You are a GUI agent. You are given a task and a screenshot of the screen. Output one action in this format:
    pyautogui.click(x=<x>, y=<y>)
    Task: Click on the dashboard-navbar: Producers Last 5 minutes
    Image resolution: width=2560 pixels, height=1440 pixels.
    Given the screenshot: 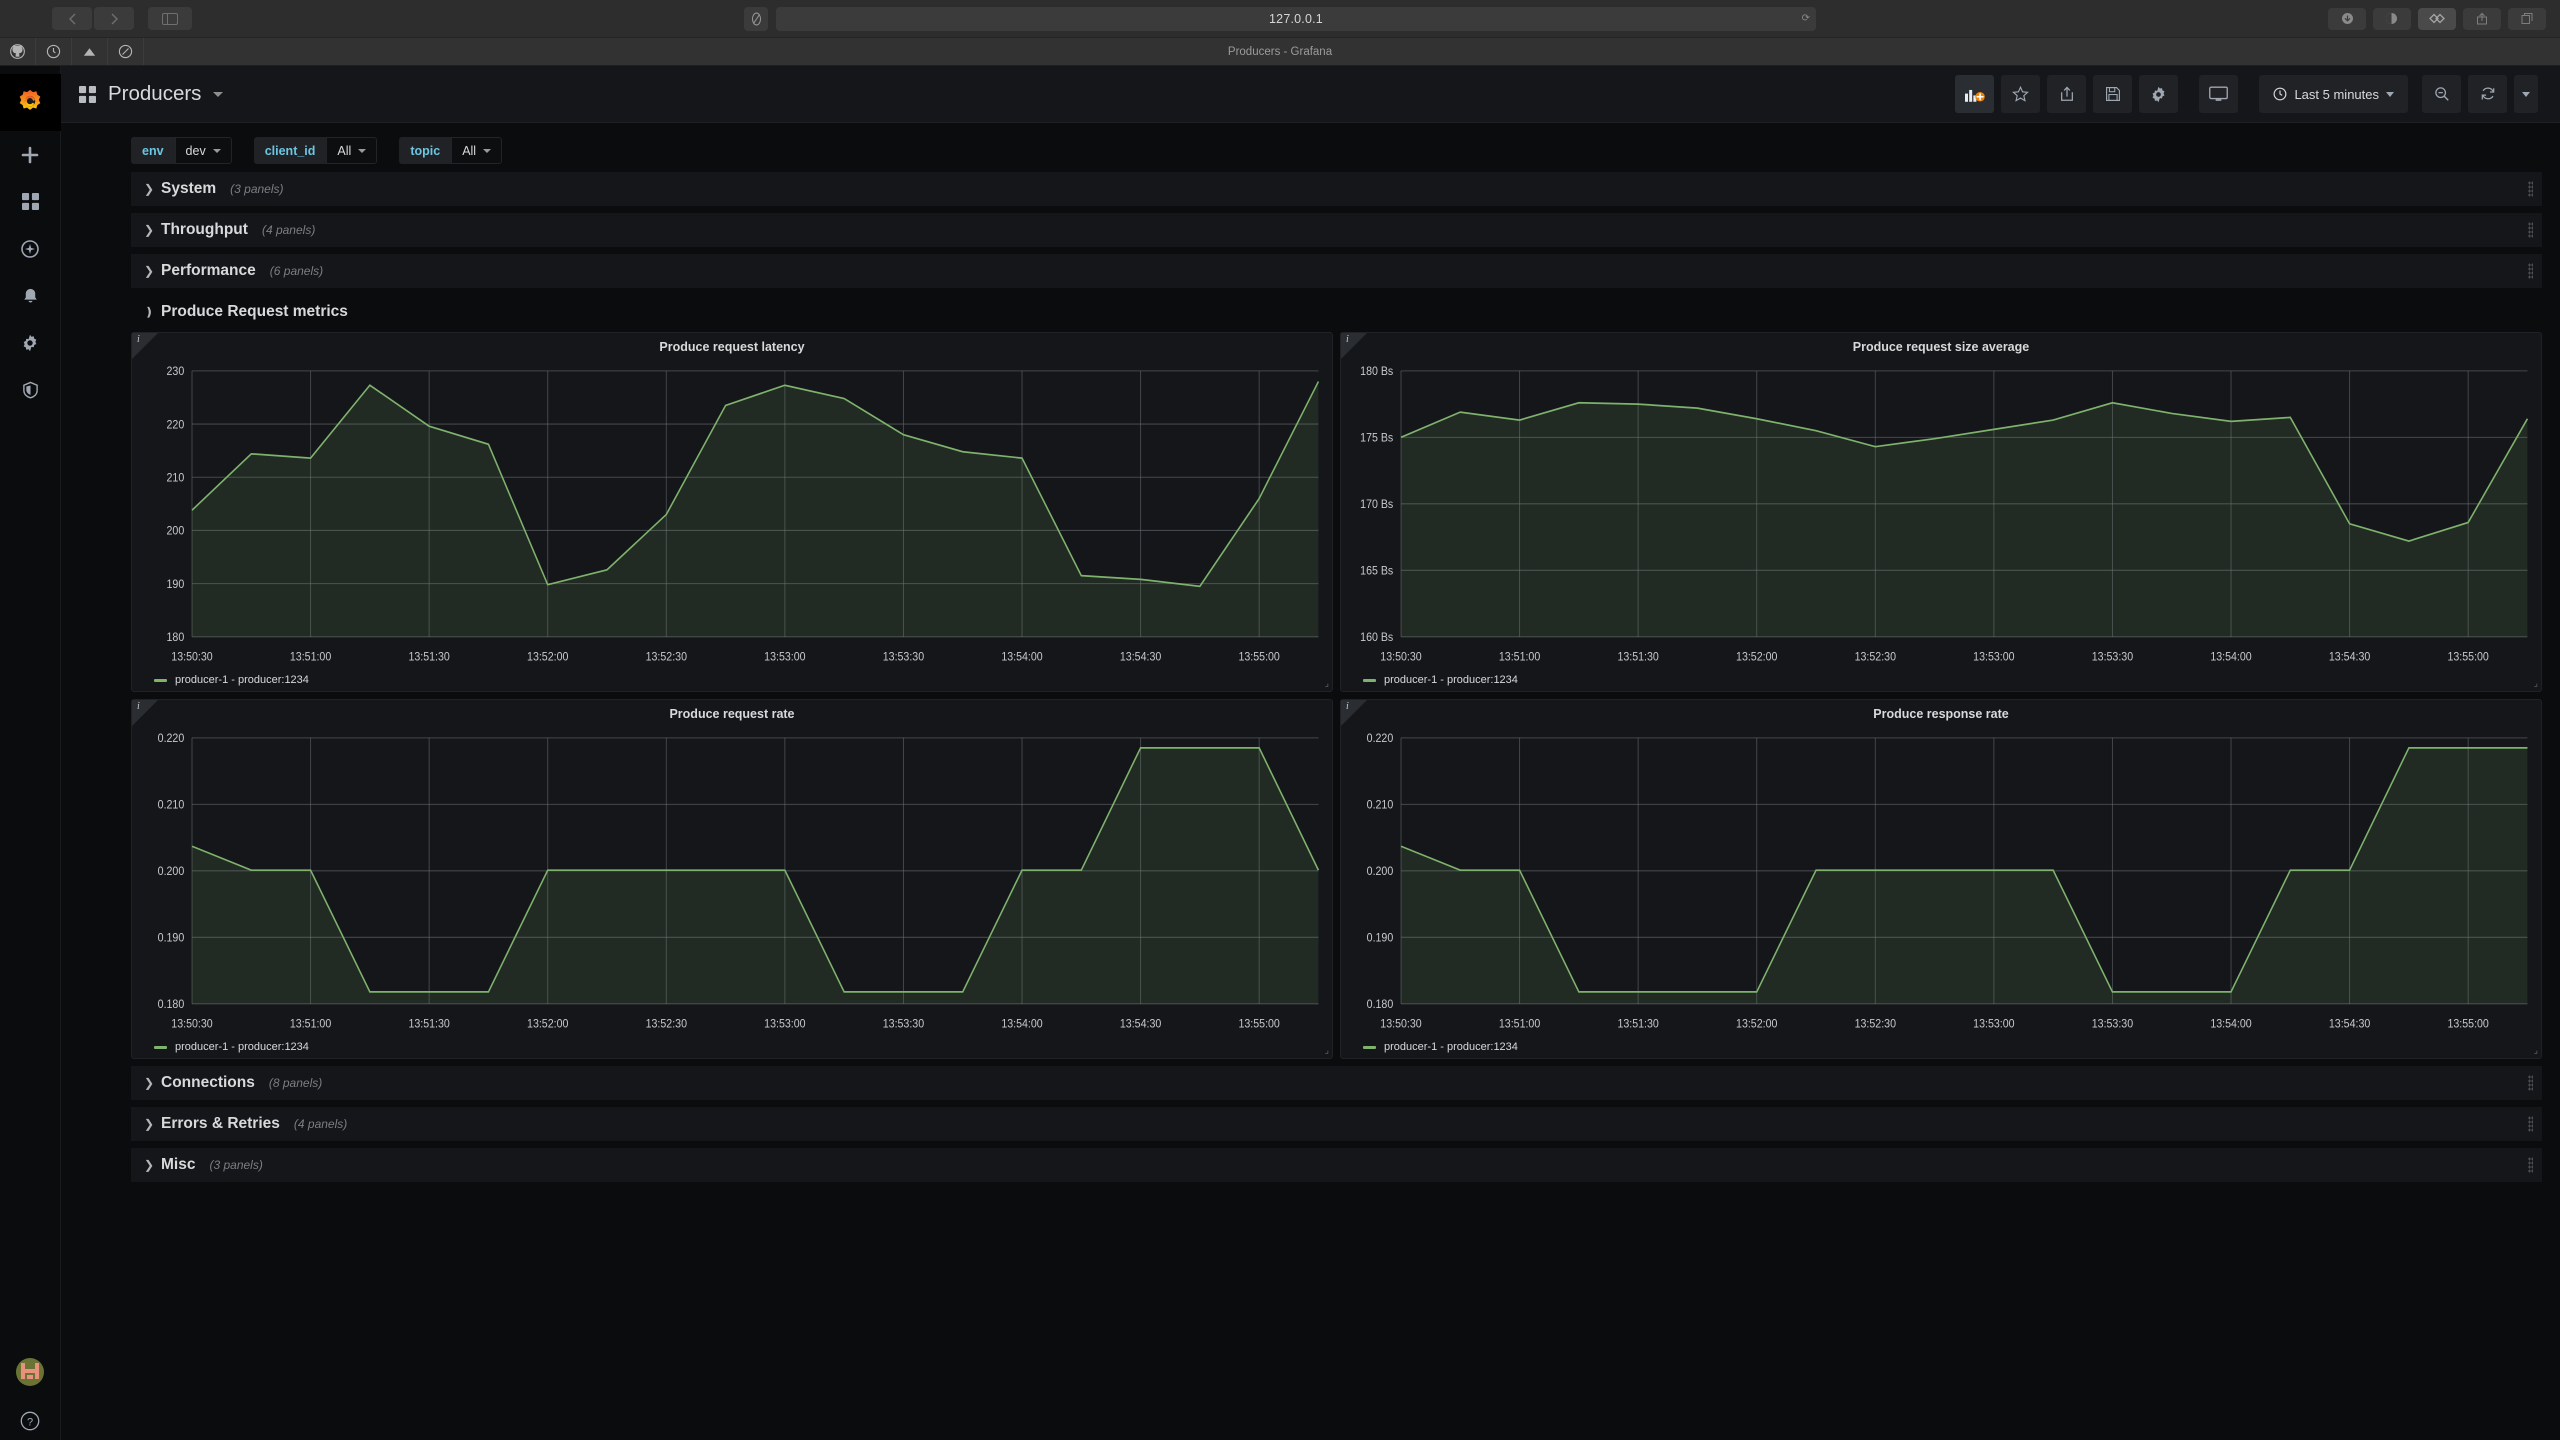 What is the action you would take?
    pyautogui.click(x=1310, y=94)
    